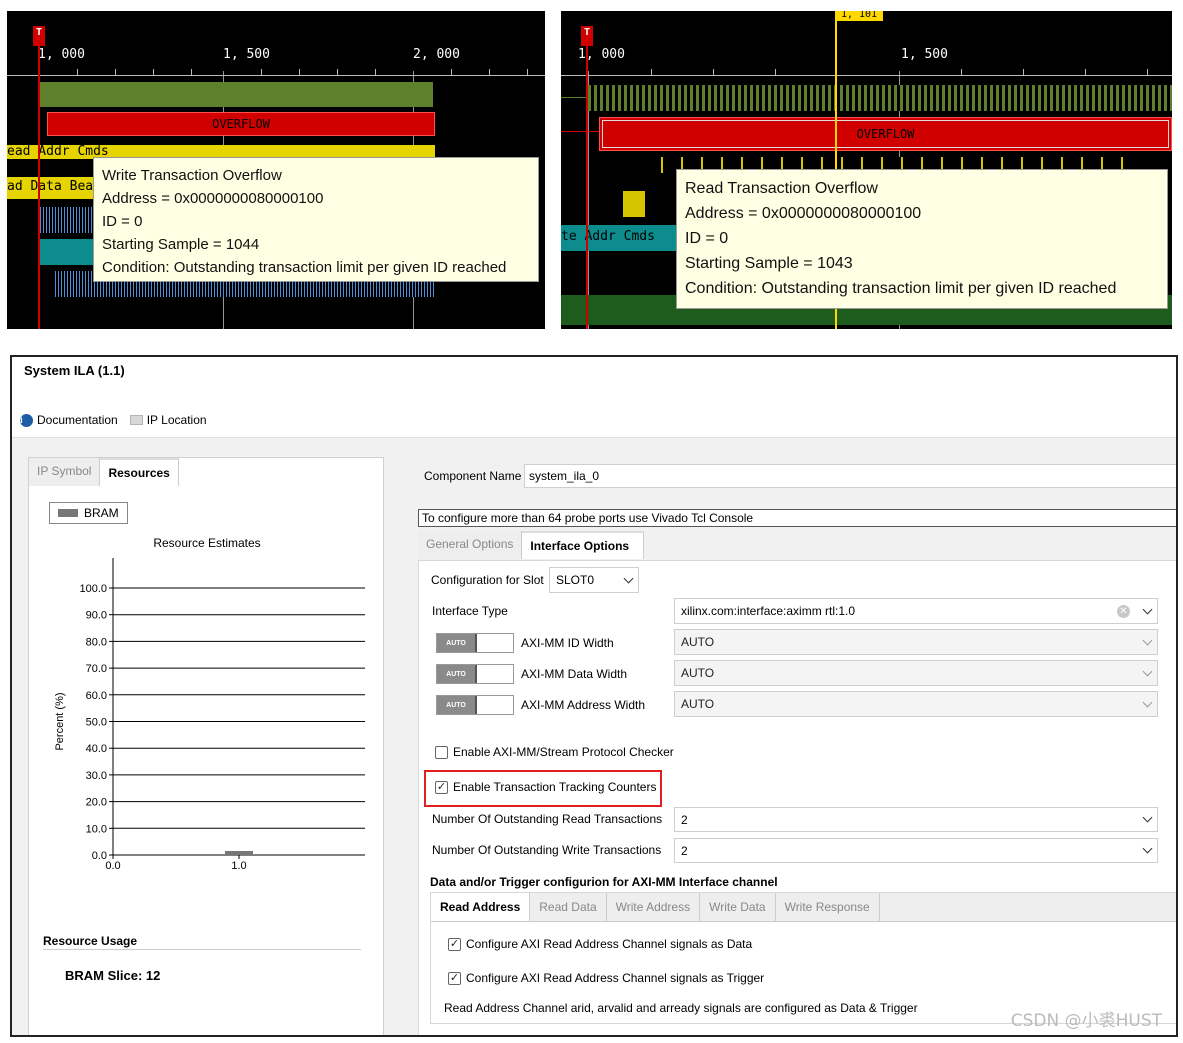  I want to click on id-width-auto-toggle: AUTO, so click(475, 643).